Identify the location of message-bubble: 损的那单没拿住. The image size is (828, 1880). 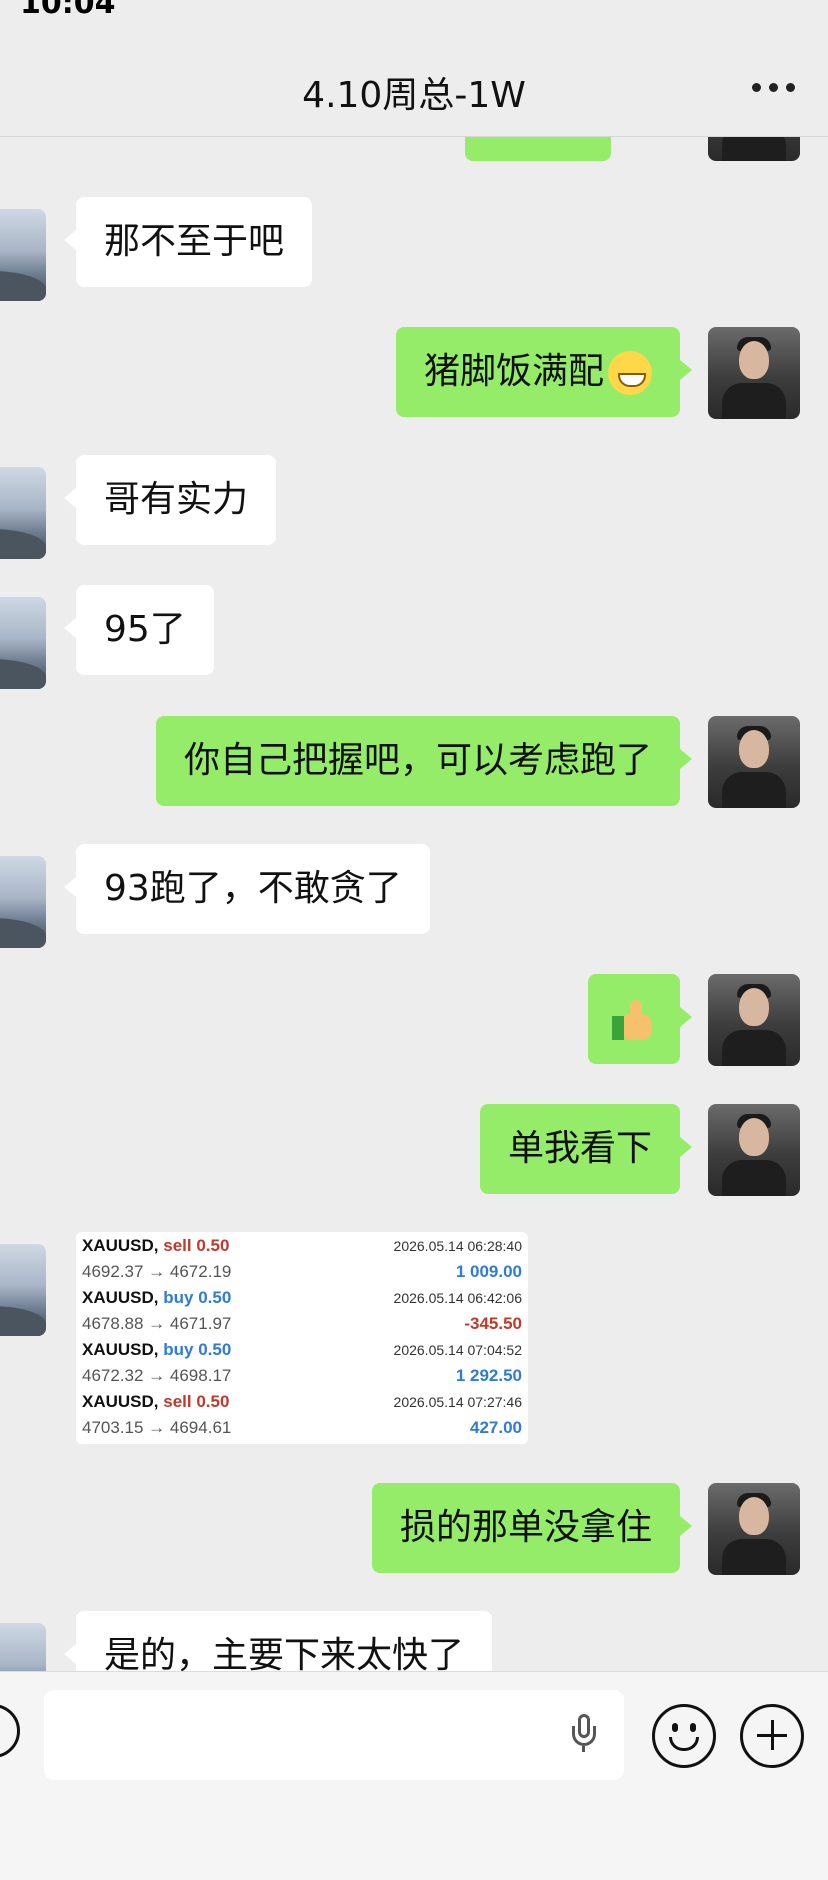
(532, 1528).